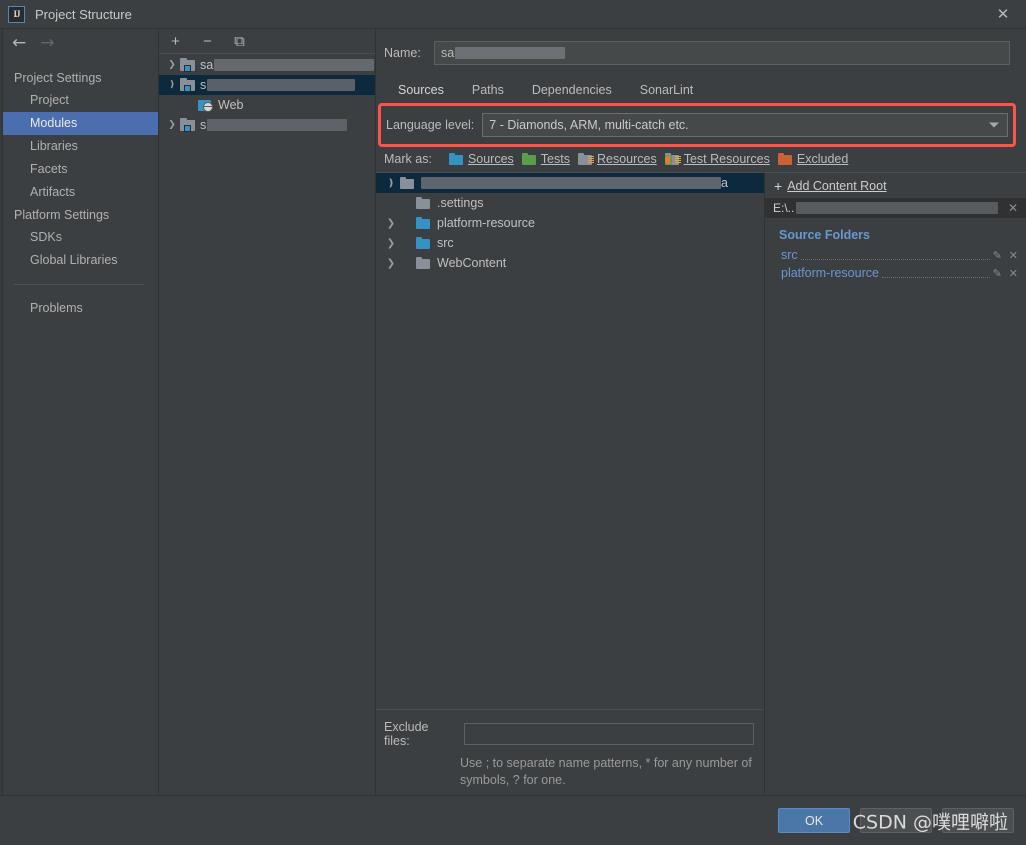 This screenshot has height=845, width=1026. Describe the element at coordinates (722, 53) in the screenshot. I see `module-name-input: sa` at that location.